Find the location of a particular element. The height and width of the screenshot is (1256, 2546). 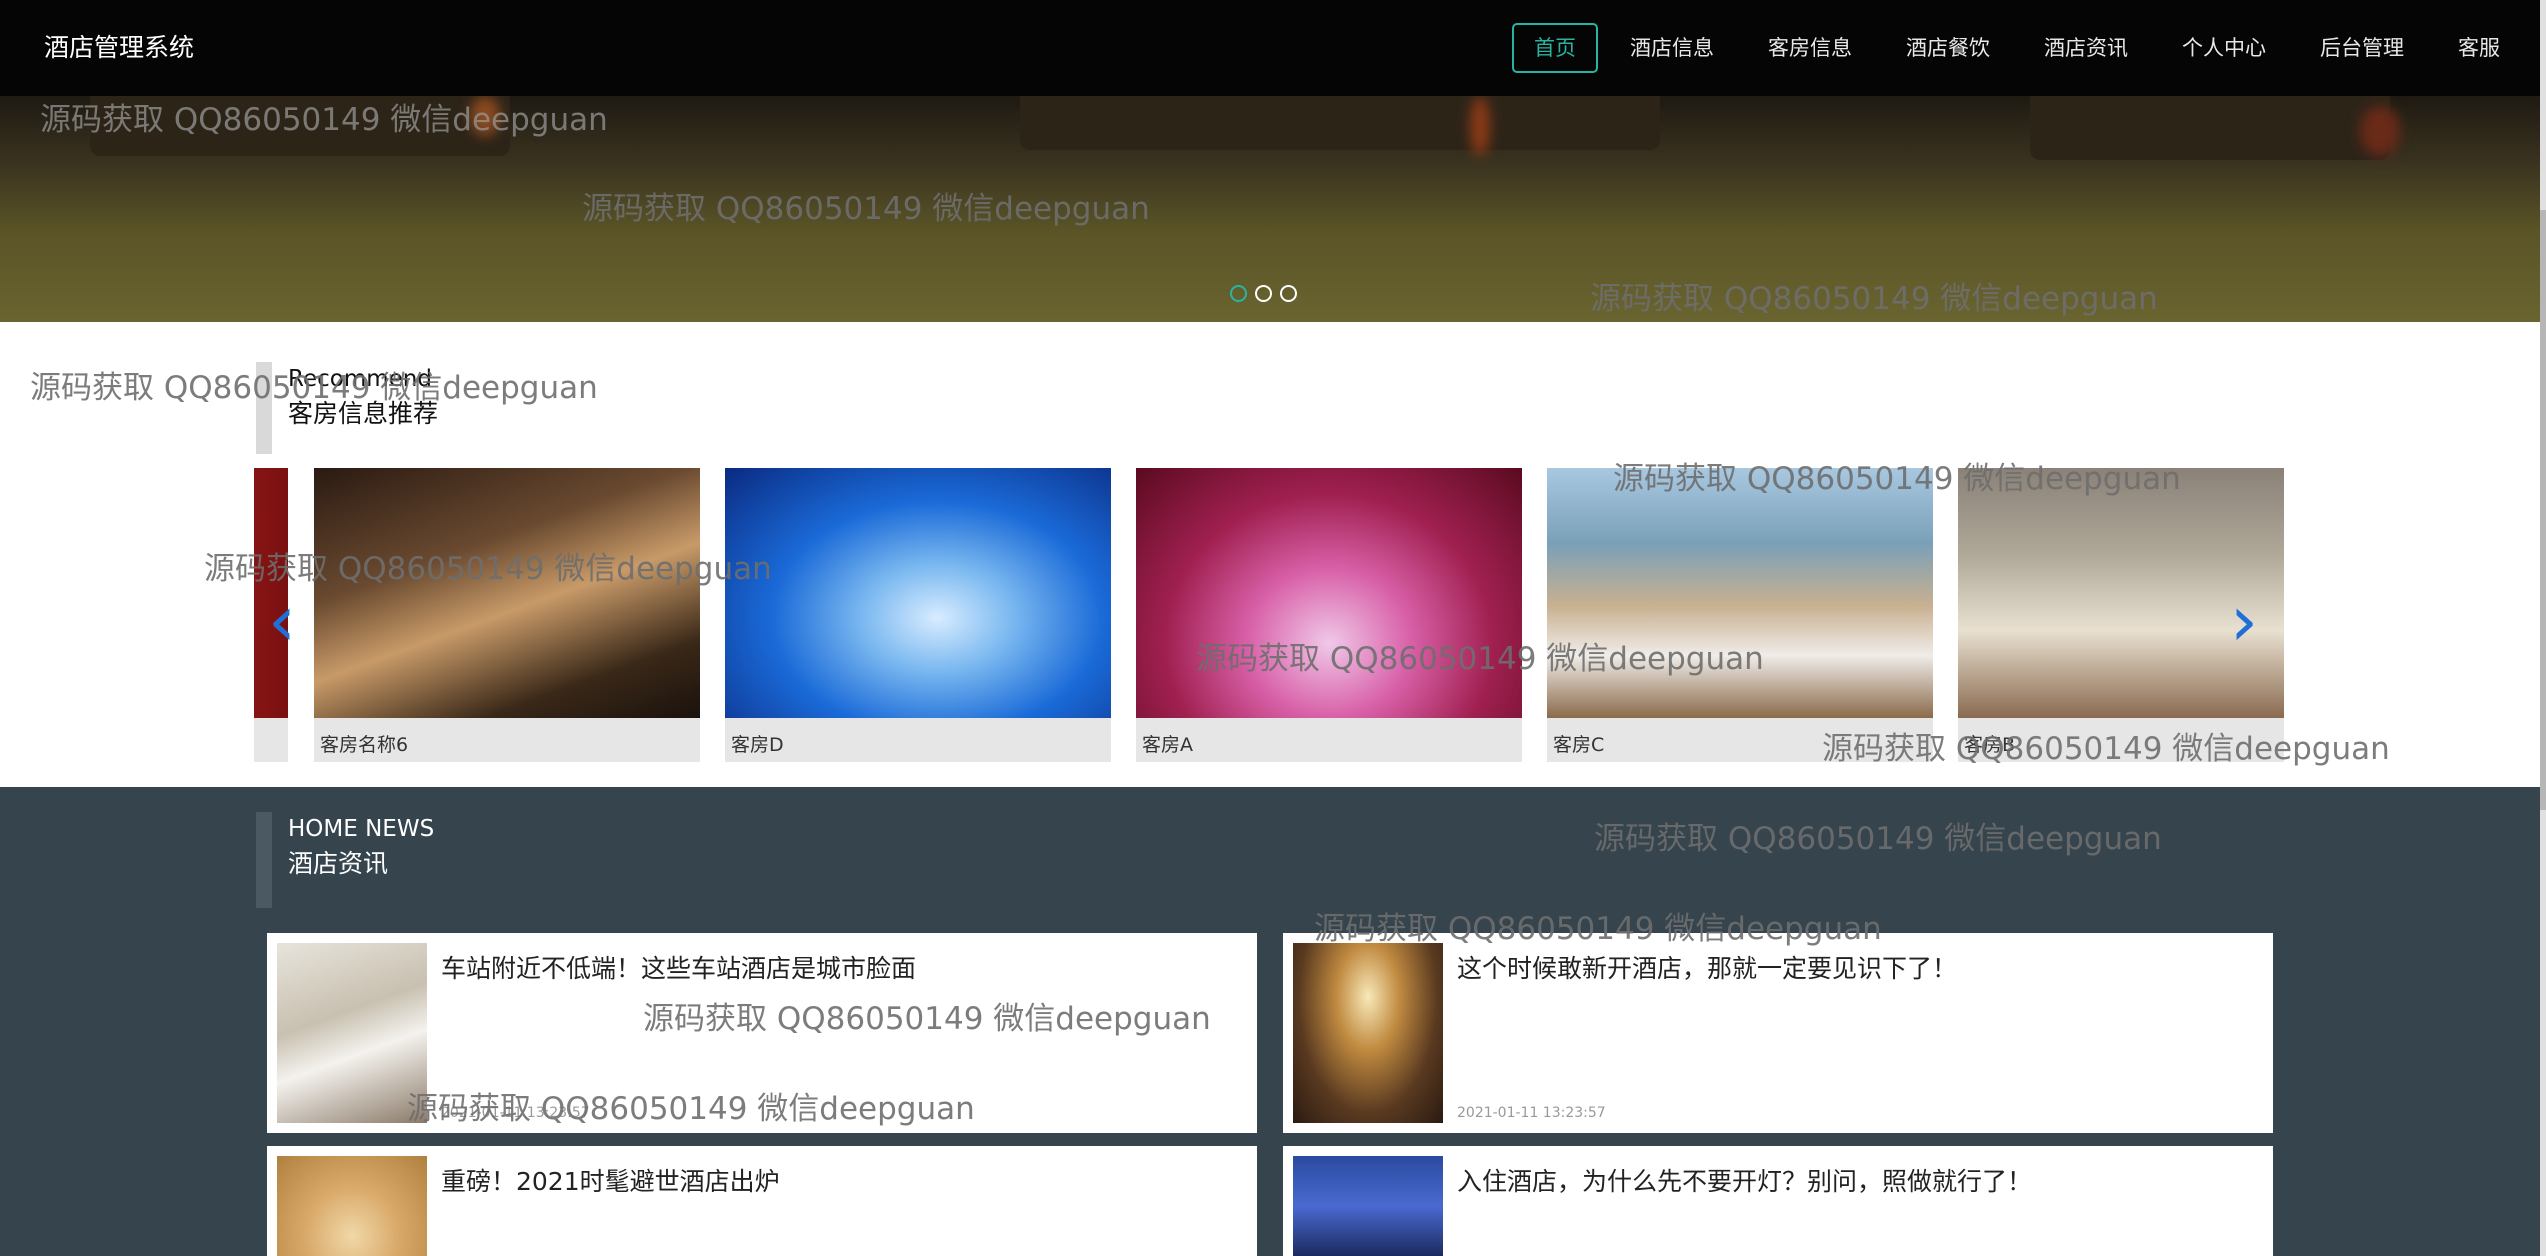

room-name: 客房D is located at coordinates (757, 745).